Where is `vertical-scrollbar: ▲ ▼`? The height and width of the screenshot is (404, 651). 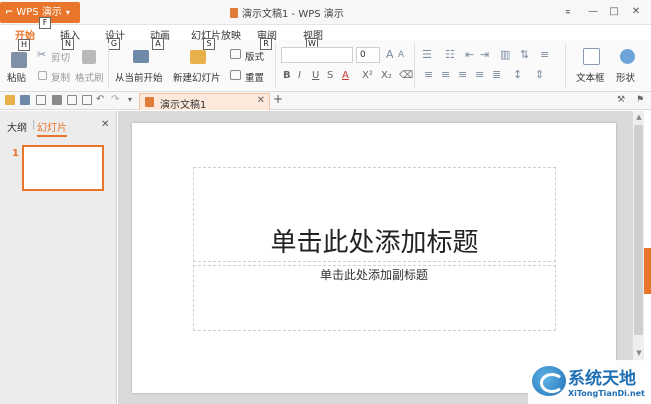
vertical-scrollbar: ▲ ▼ is located at coordinates (638, 236).